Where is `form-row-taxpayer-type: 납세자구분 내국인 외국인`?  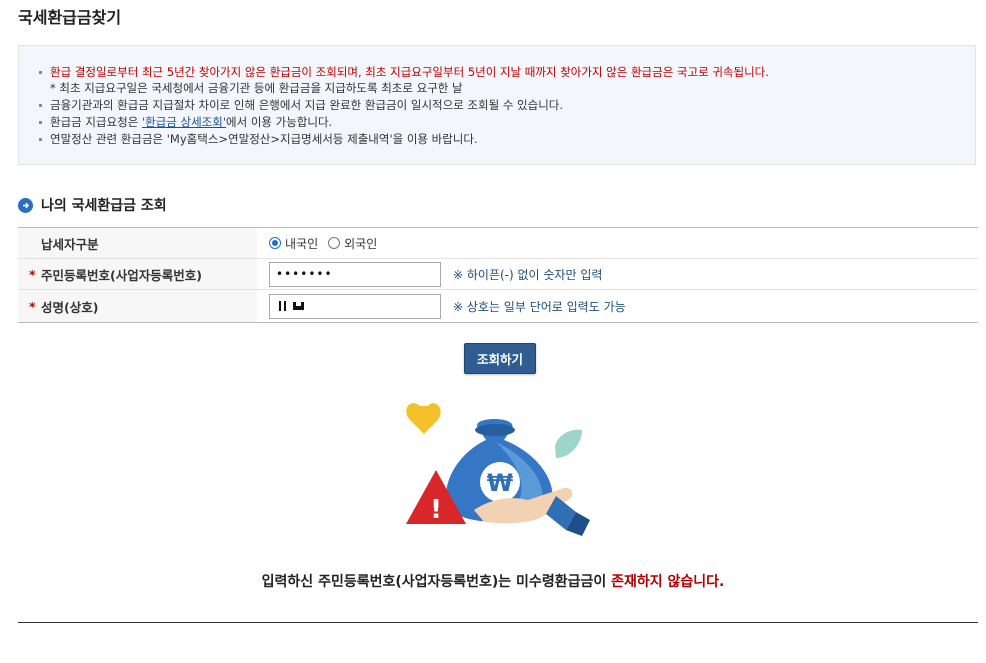 form-row-taxpayer-type: 납세자구분 내국인 외국인 is located at coordinates (498, 243).